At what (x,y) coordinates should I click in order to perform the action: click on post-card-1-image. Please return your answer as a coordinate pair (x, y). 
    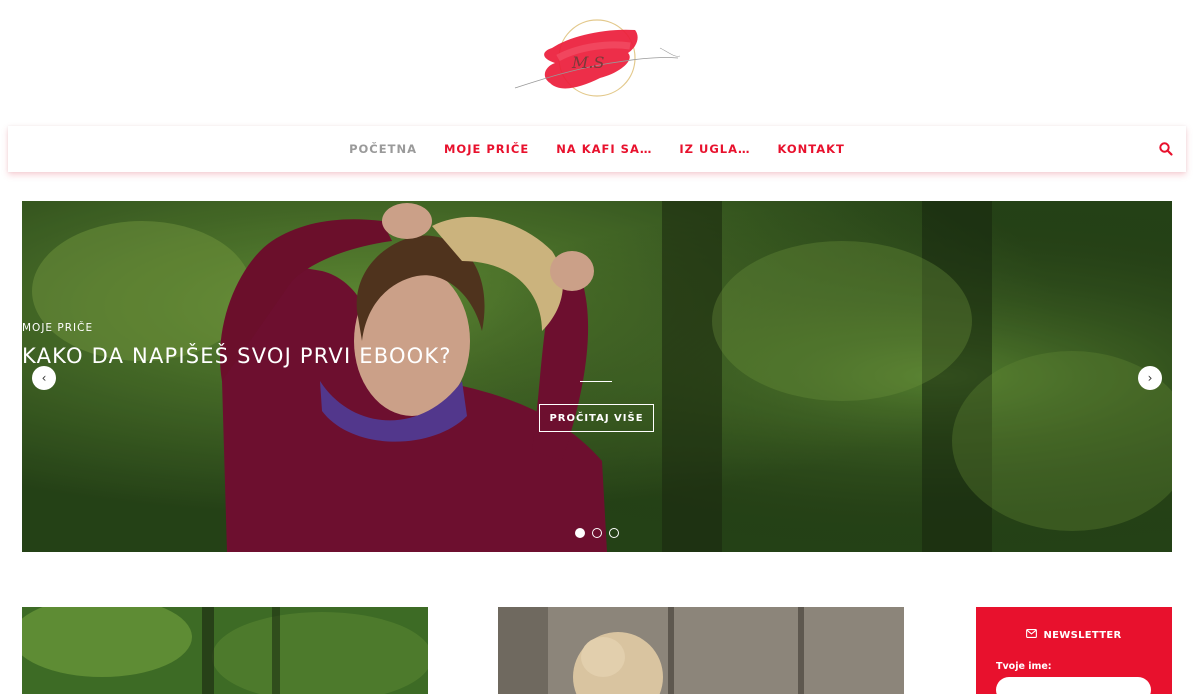
    Looking at the image, I should click on (225, 650).